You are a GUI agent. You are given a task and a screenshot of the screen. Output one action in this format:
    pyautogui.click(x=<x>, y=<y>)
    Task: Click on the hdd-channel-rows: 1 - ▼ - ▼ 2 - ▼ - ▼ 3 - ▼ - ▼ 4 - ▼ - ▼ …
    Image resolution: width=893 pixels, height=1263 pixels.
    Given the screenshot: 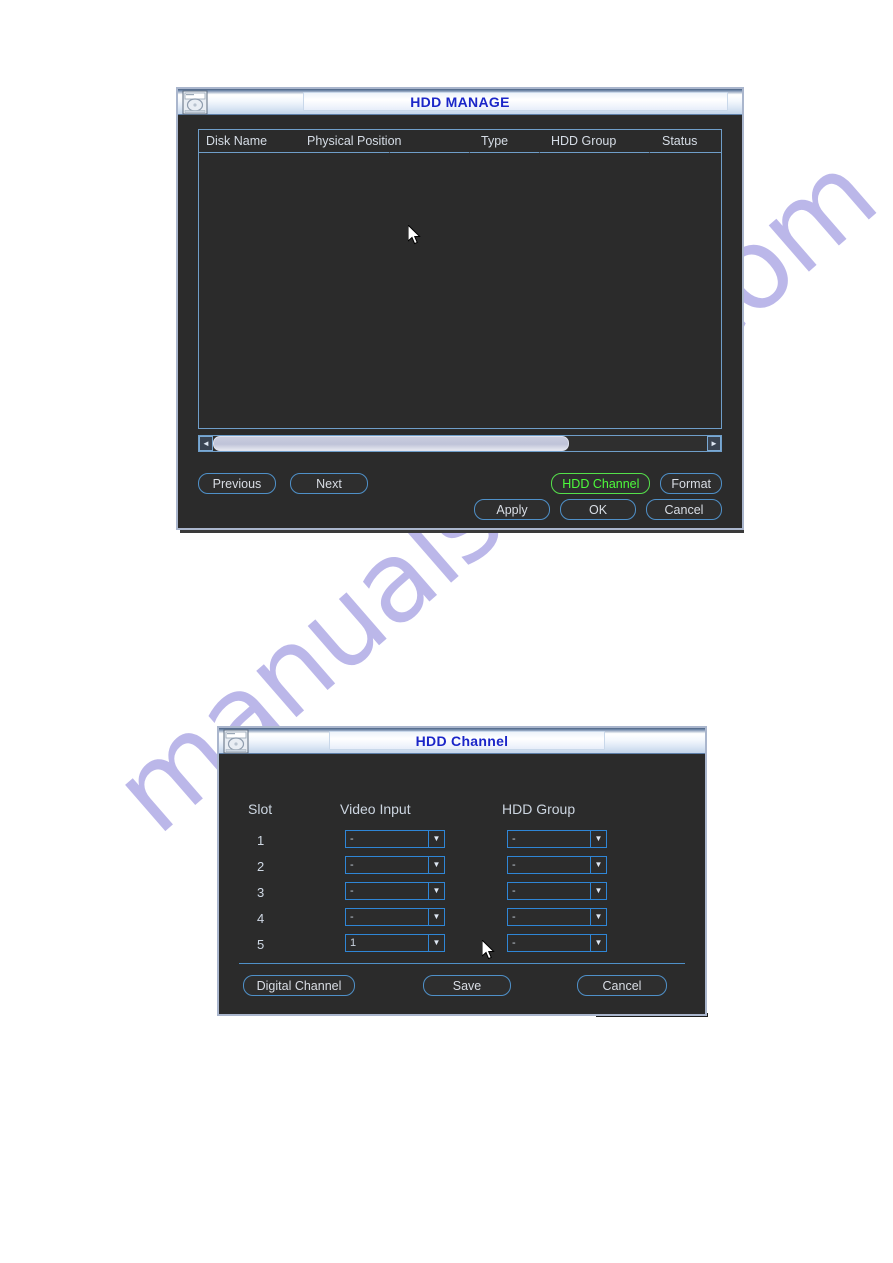 What is the action you would take?
    pyautogui.click(x=462, y=895)
    